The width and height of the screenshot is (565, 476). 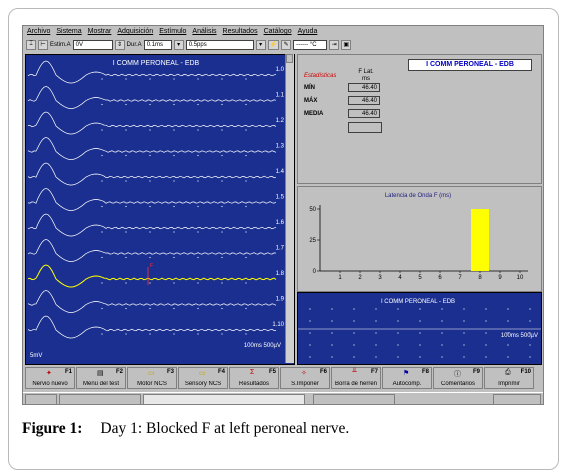 What do you see at coordinates (38, 31) in the screenshot?
I see `menu-archivo: Archivo` at bounding box center [38, 31].